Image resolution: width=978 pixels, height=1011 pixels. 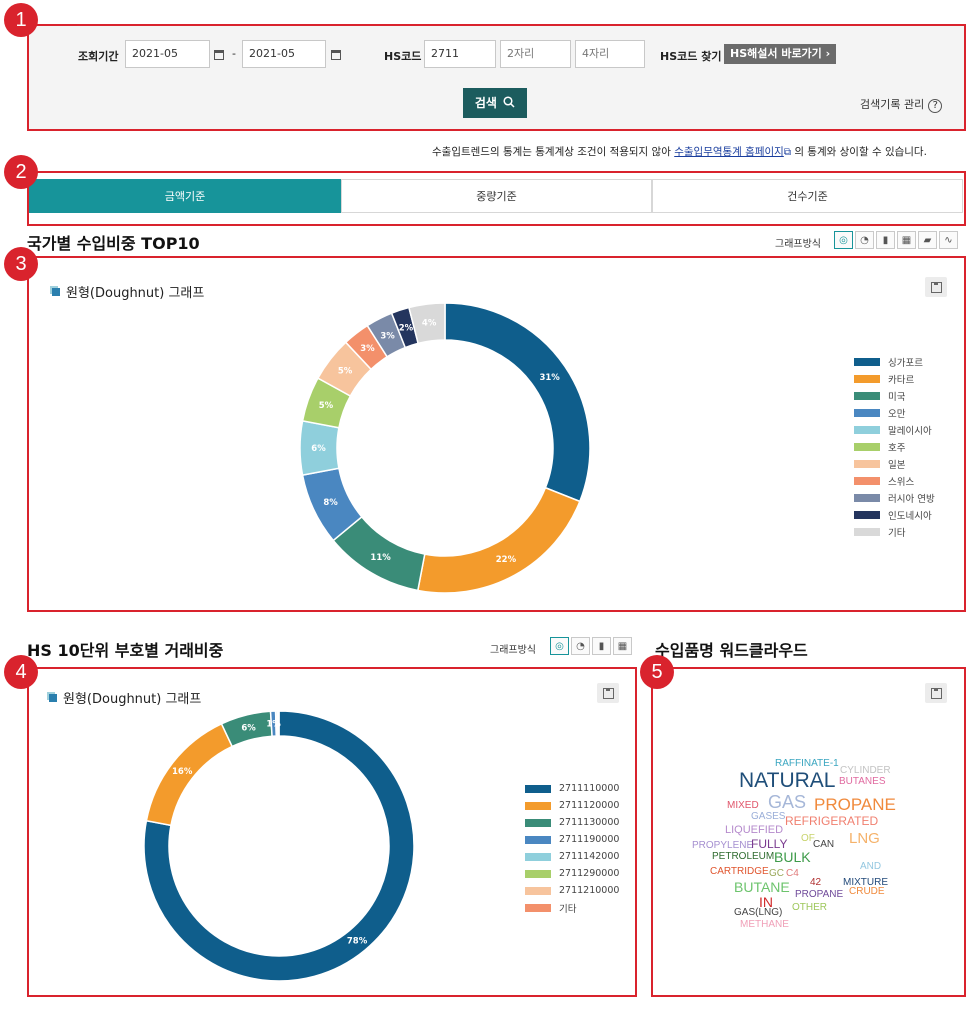 I want to click on legend-item: 2711120000, so click(x=572, y=805).